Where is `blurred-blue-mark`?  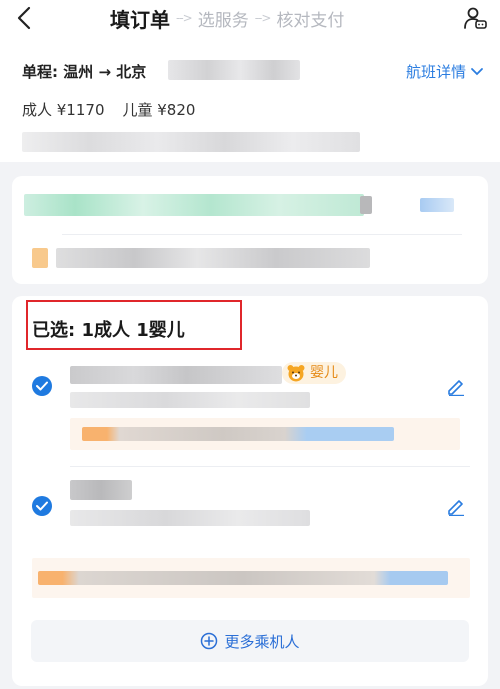 blurred-blue-mark is located at coordinates (437, 205).